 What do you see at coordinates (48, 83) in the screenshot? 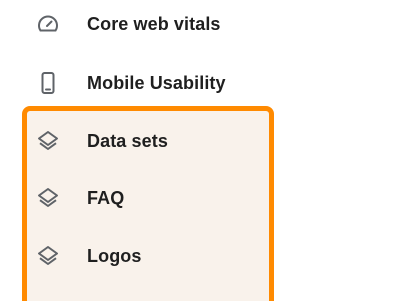
I see `smartphone-icon` at bounding box center [48, 83].